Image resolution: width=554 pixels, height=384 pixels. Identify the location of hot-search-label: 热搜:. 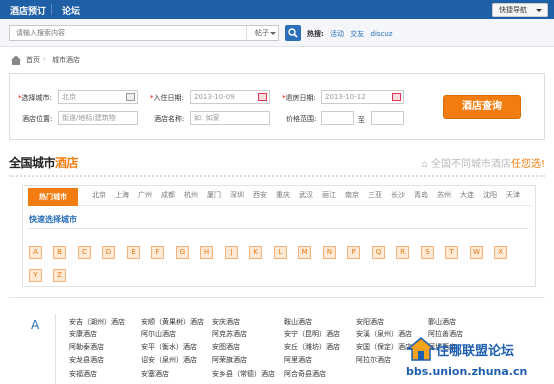
(315, 34).